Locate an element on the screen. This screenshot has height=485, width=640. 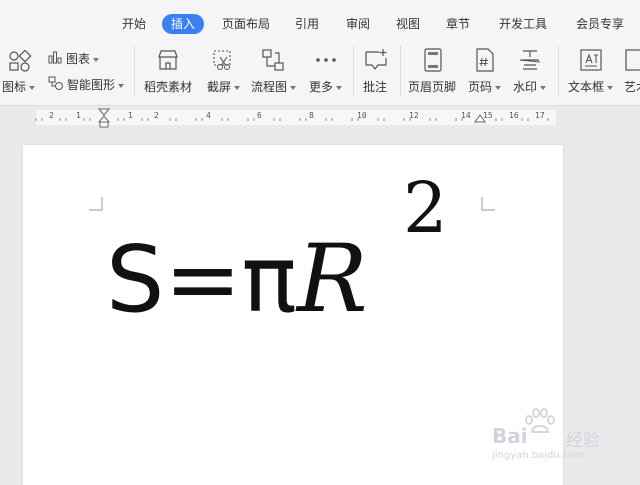
more-label: 更多 is located at coordinates (321, 87).